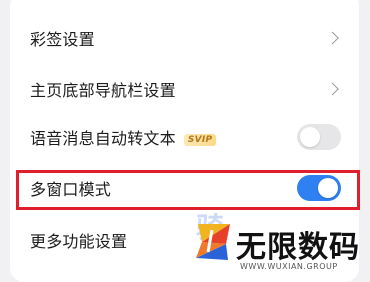 This screenshot has width=370, height=282. I want to click on setting-label: 主页底部导航栏设置, so click(103, 90).